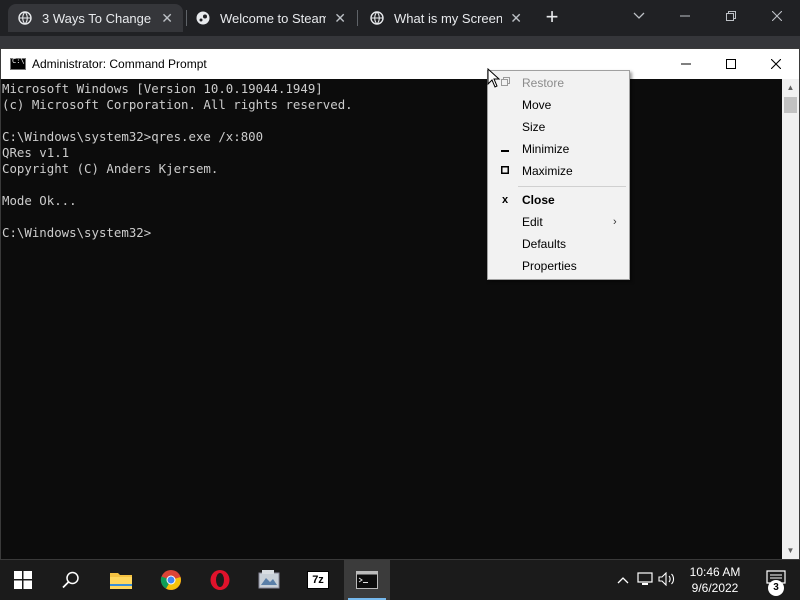  I want to click on browser-close-icon, so click(777, 16).